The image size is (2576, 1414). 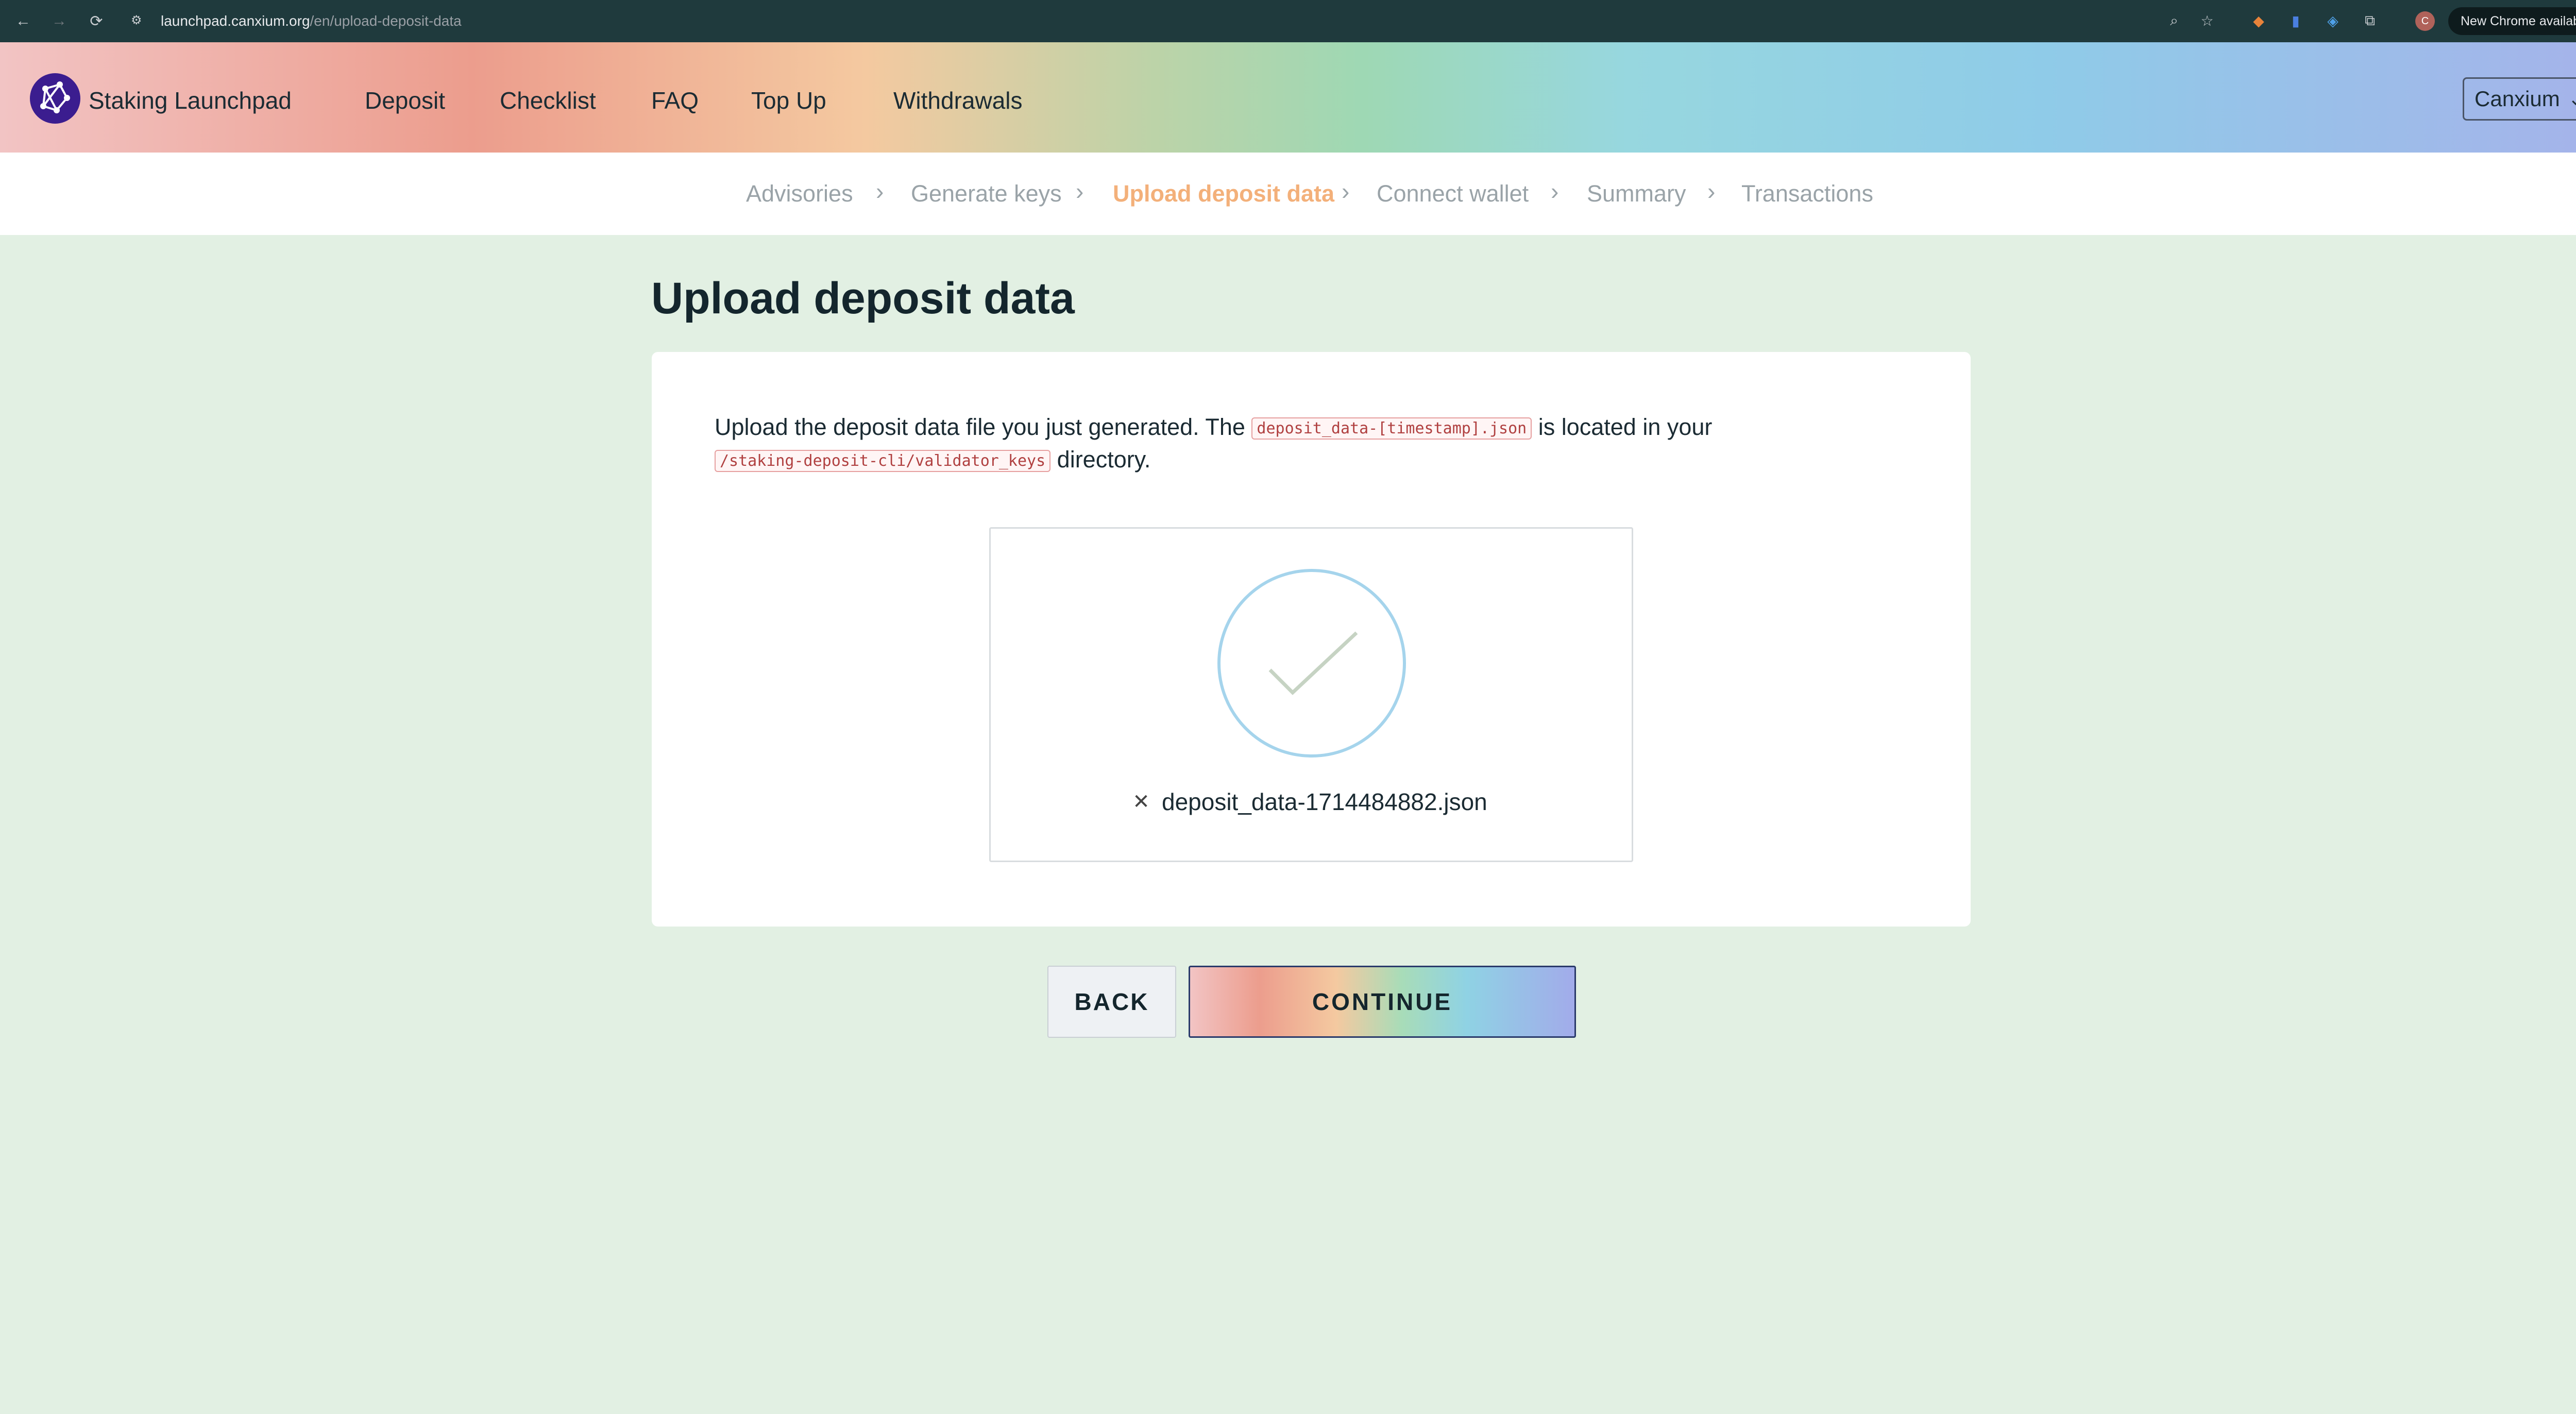 I want to click on site-info-icon: ⚙, so click(x=138, y=20).